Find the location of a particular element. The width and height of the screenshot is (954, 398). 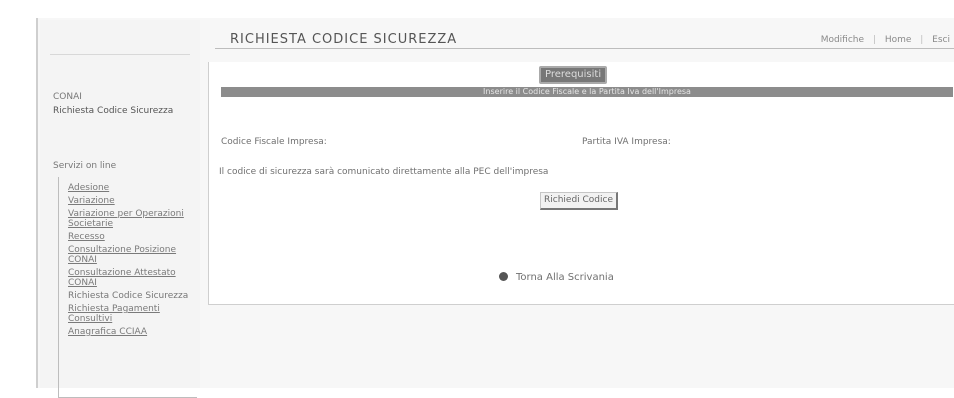

sidebar-link-recesso: Recesso is located at coordinates (133, 237).